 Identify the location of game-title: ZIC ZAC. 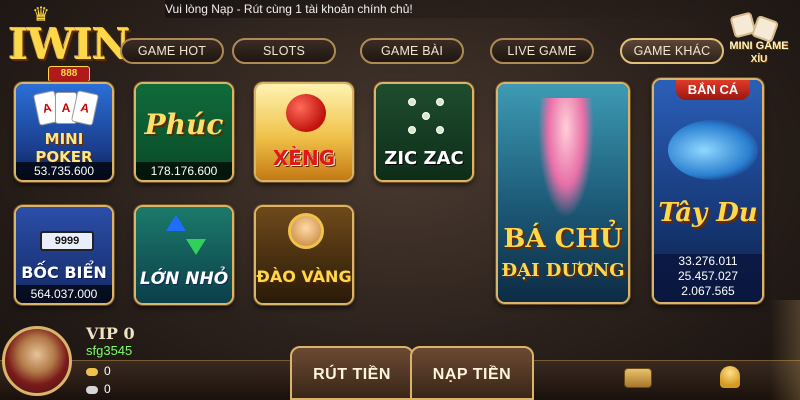
(424, 158).